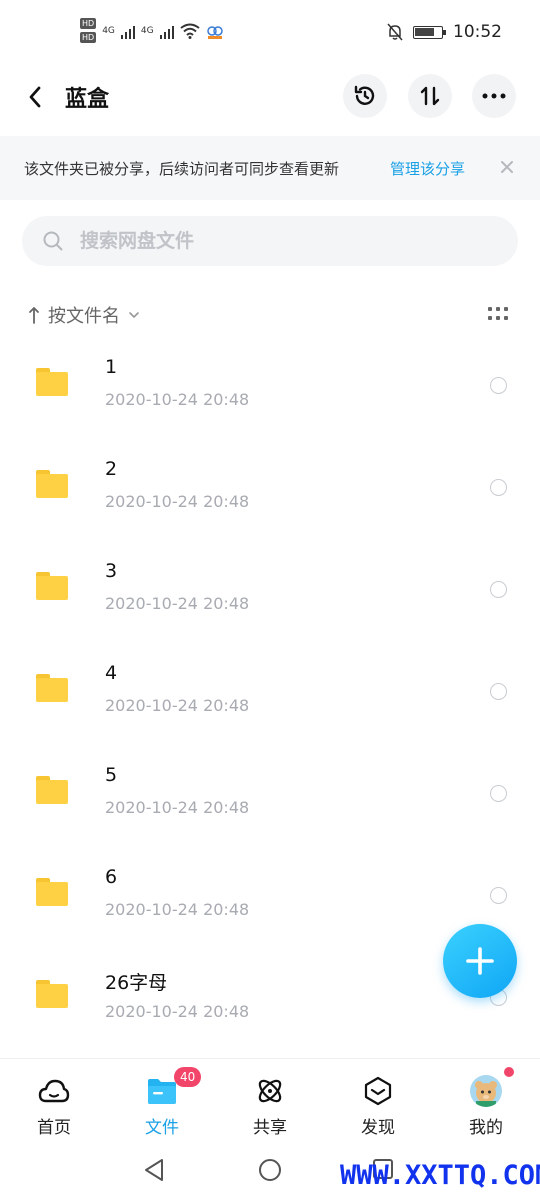 Image resolution: width=540 pixels, height=1200 pixels. I want to click on sort-button: 按文件名, so click(84, 315).